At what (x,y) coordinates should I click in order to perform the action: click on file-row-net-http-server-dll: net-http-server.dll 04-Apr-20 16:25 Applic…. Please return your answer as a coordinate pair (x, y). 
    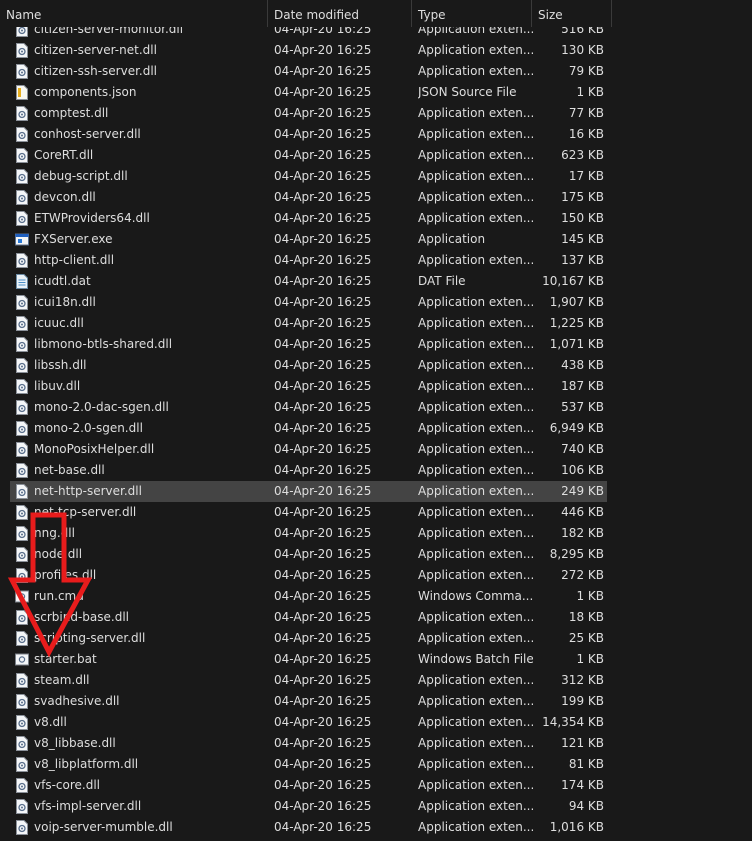
    Looking at the image, I should click on (308, 491).